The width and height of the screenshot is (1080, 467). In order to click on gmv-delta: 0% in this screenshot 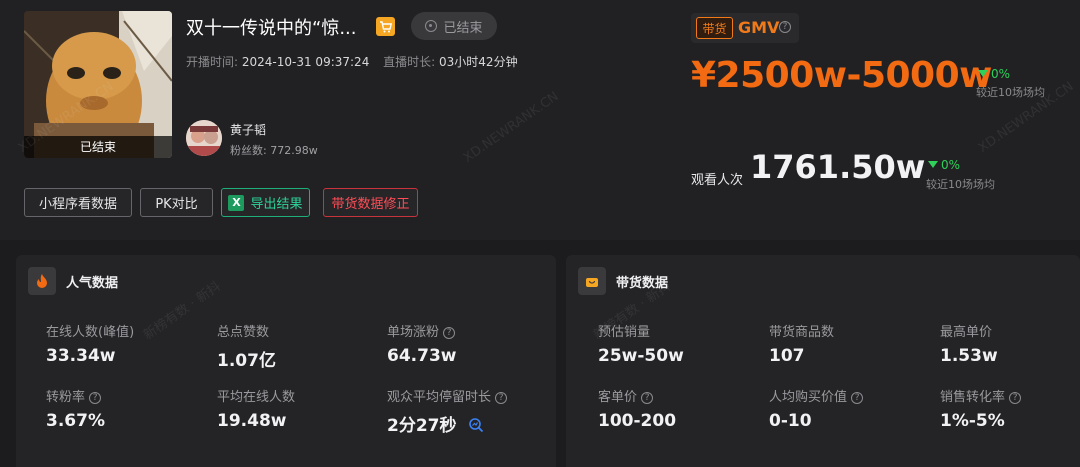, I will do `click(994, 74)`.